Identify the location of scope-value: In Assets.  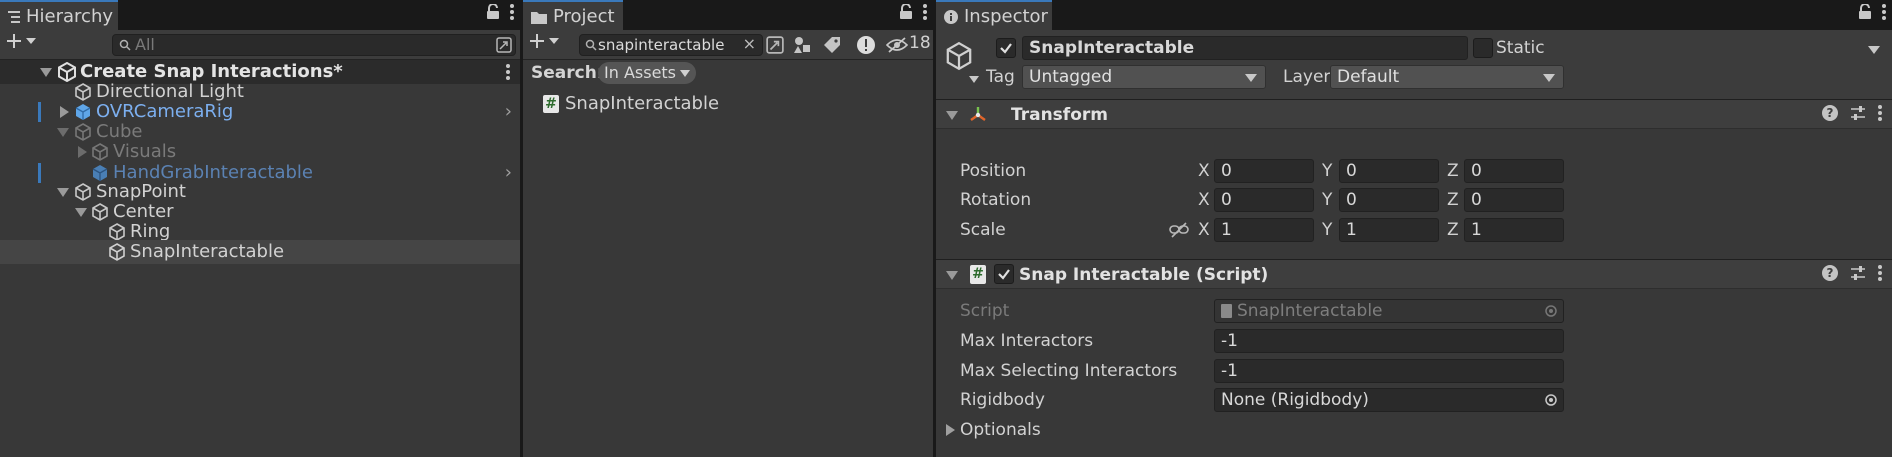
(640, 72).